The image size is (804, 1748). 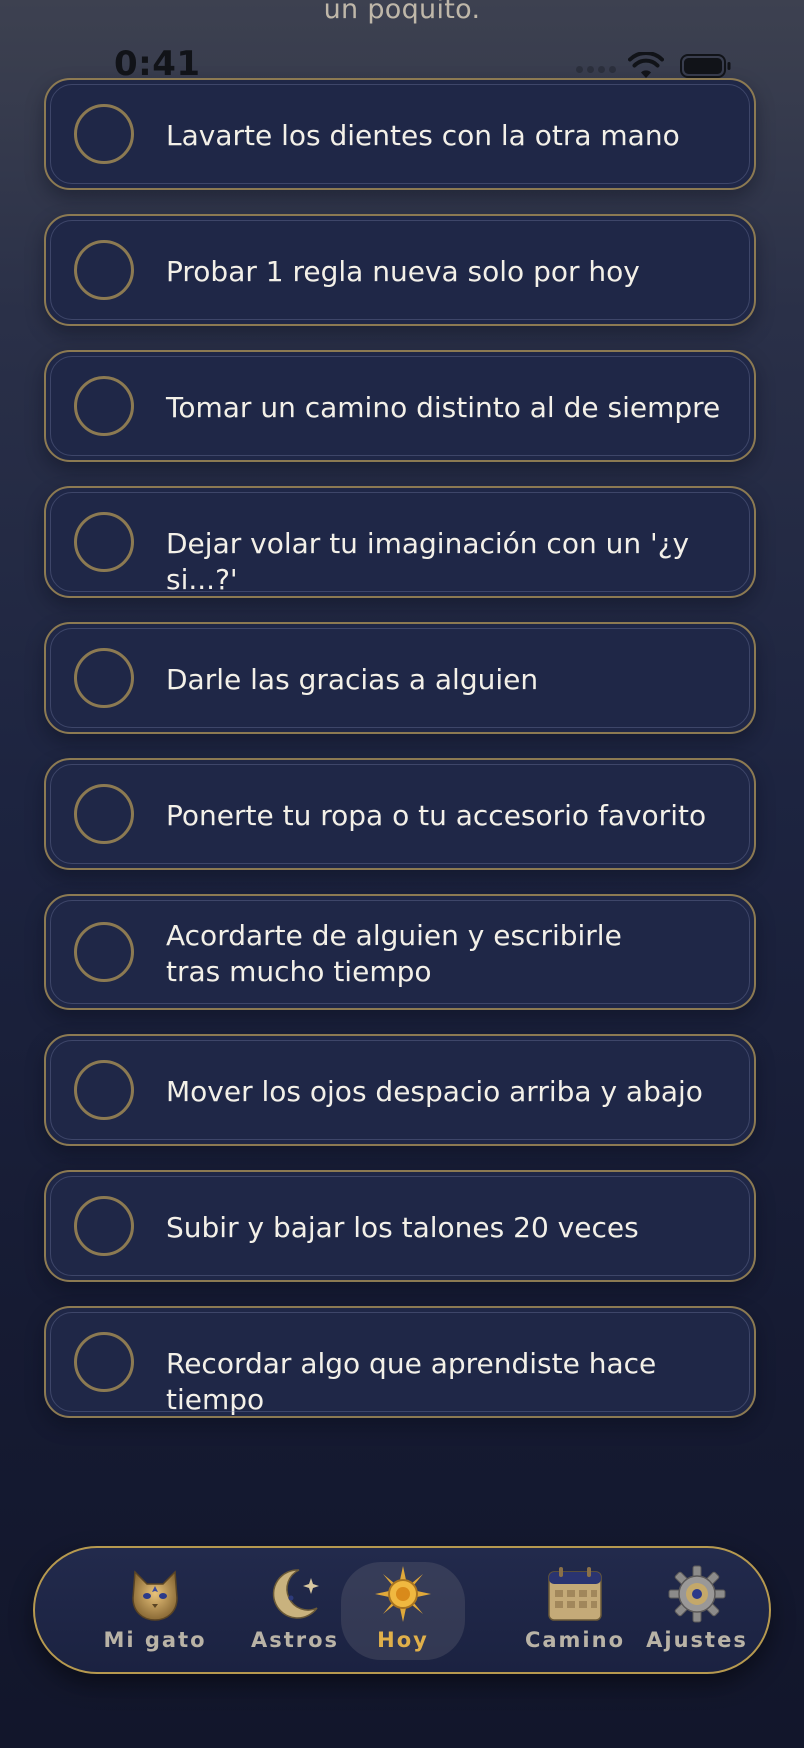 I want to click on tab-astros: Astros, so click(x=295, y=1611).